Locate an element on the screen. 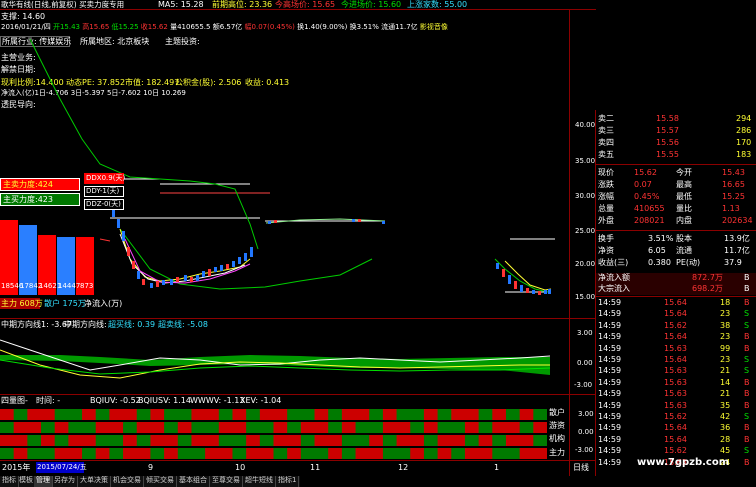 The height and width of the screenshot is (487, 756). force-val-4: 14447 is located at coordinates (69, 286).